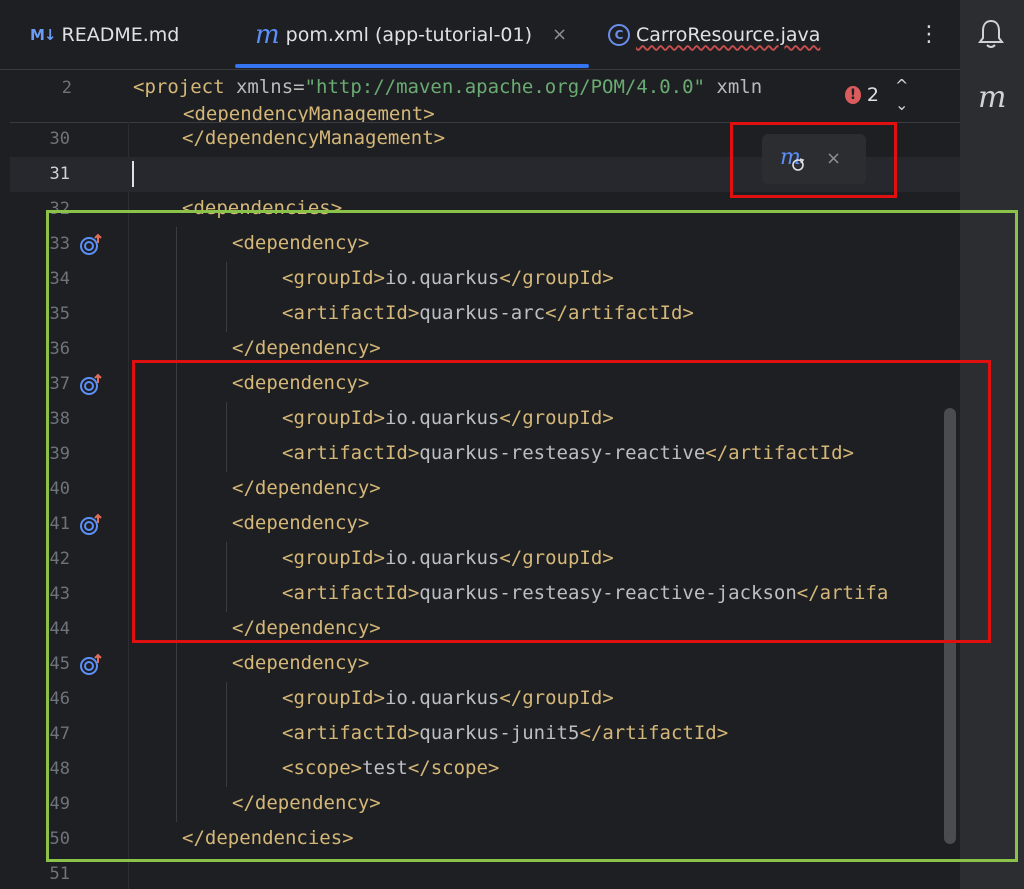  What do you see at coordinates (485, 524) in the screenshot?
I see `code-line: 41 <dependency>` at bounding box center [485, 524].